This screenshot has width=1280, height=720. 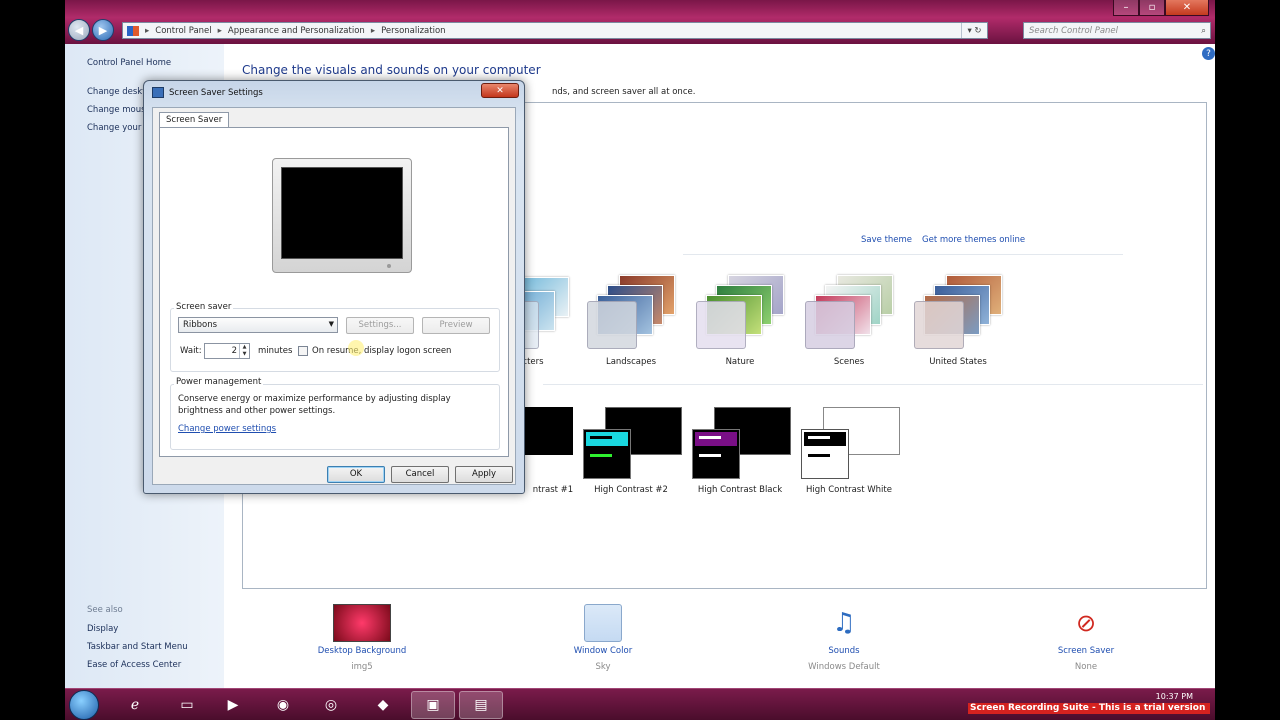 I want to click on screen-saver-taskbar-icon: ▤, so click(x=481, y=705).